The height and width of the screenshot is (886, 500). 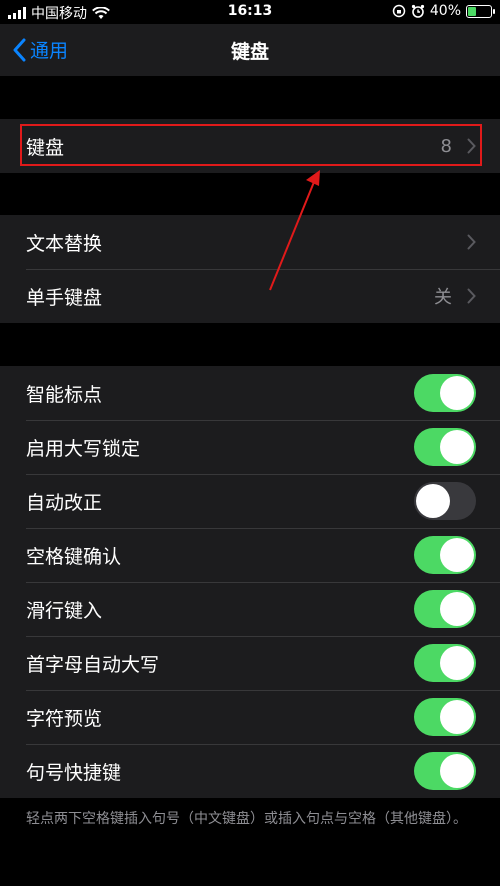 What do you see at coordinates (74, 772) in the screenshot?
I see `toggle-label: 句号快捷键` at bounding box center [74, 772].